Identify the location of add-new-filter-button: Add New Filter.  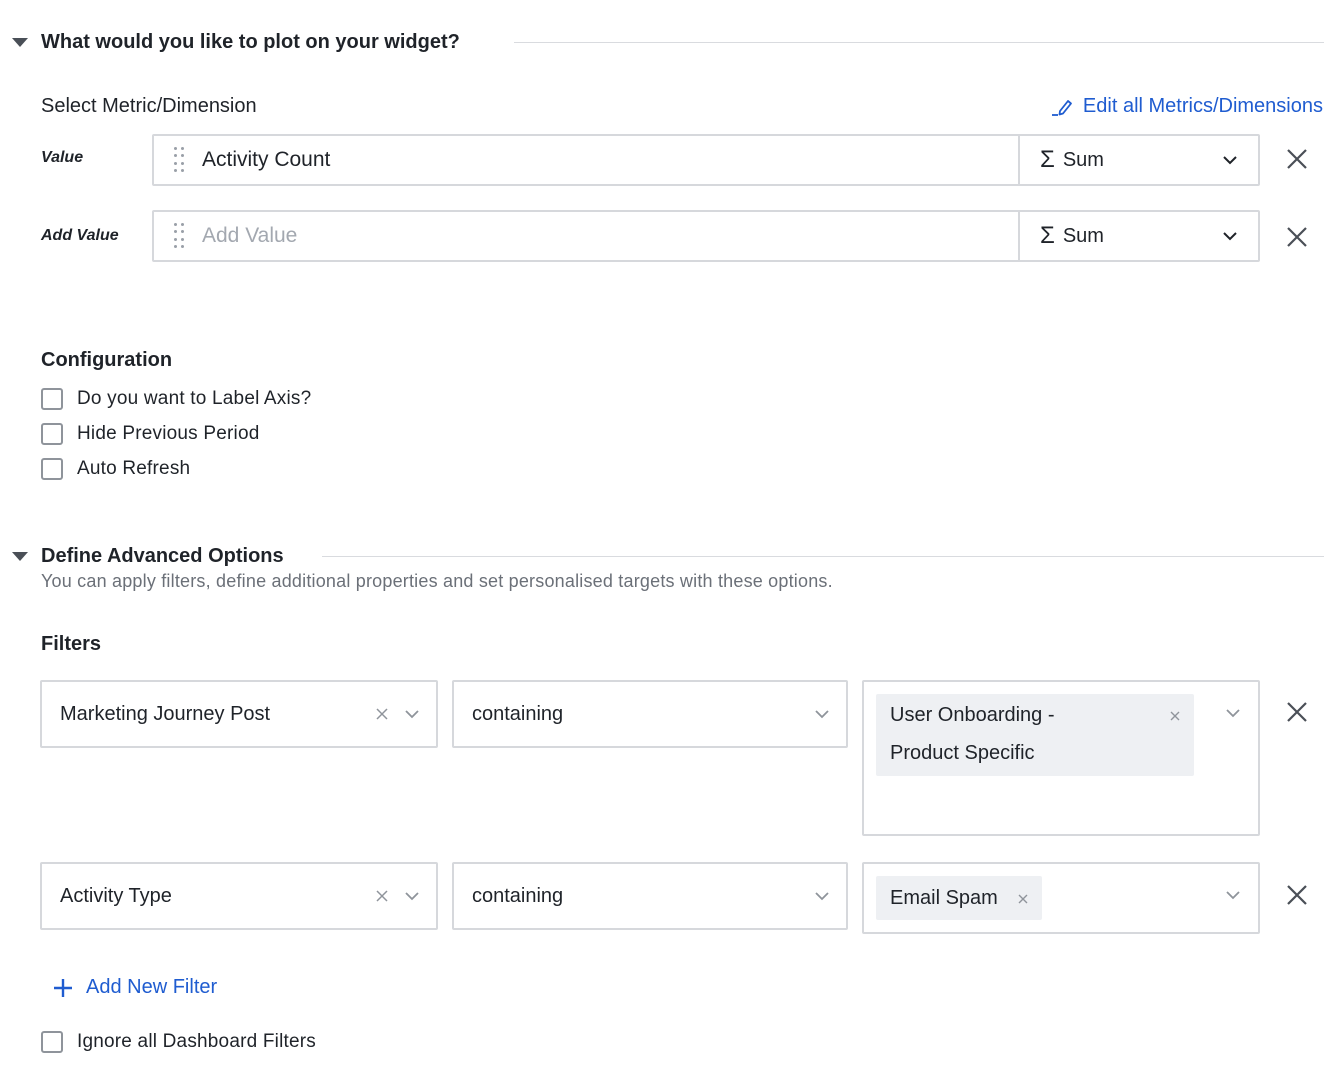
(134, 987).